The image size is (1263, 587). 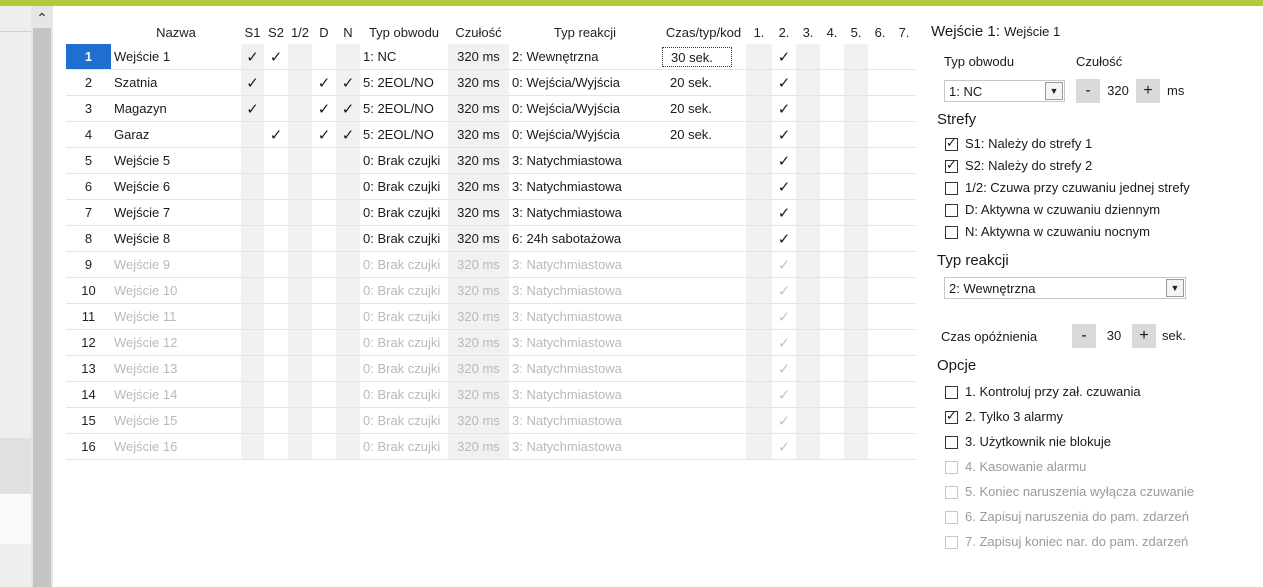 What do you see at coordinates (88, 368) in the screenshot?
I see `row-number: 13` at bounding box center [88, 368].